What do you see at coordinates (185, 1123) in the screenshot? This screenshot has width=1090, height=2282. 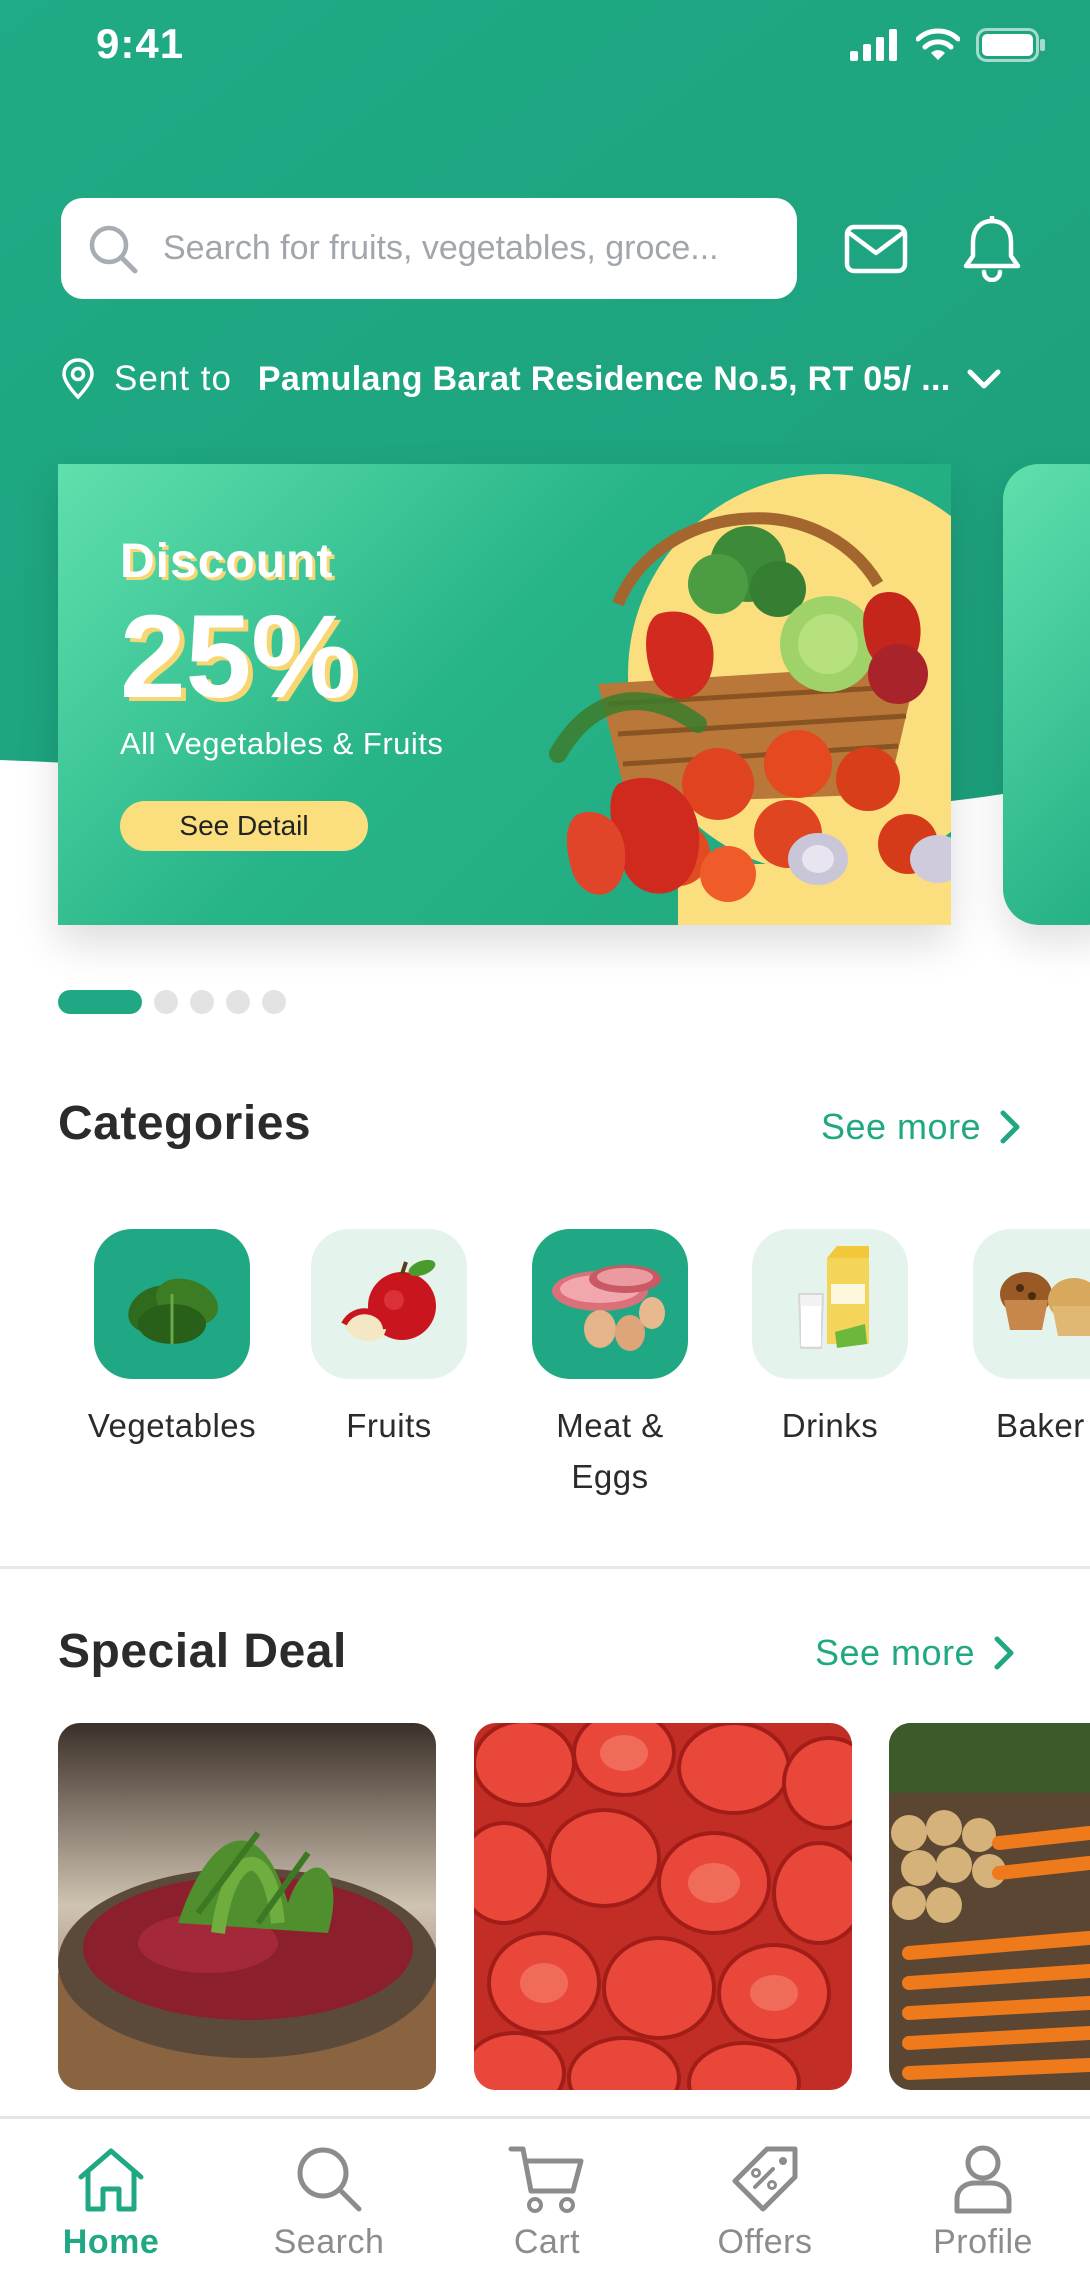 I see `categories-title: Categories` at bounding box center [185, 1123].